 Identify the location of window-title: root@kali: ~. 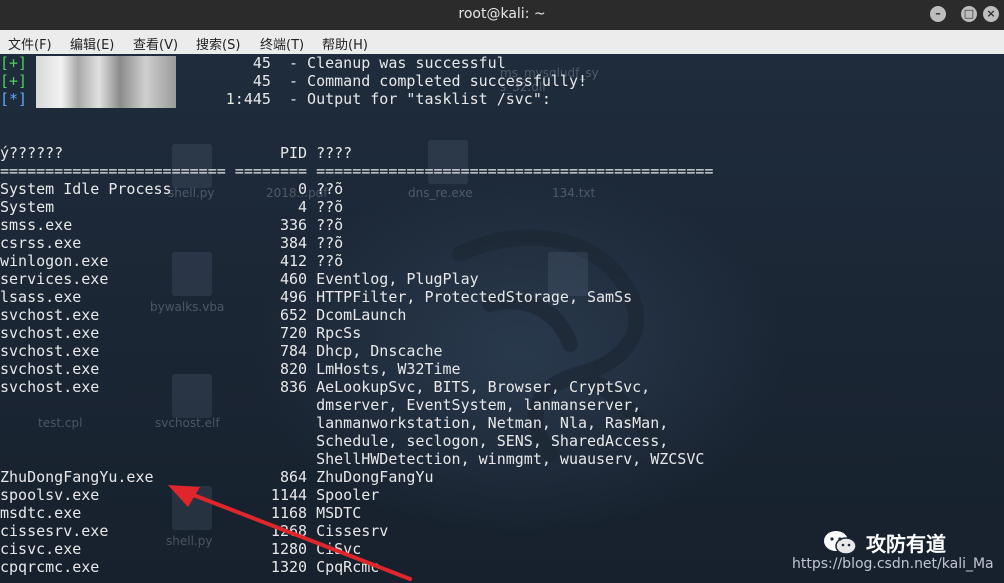
(502, 14).